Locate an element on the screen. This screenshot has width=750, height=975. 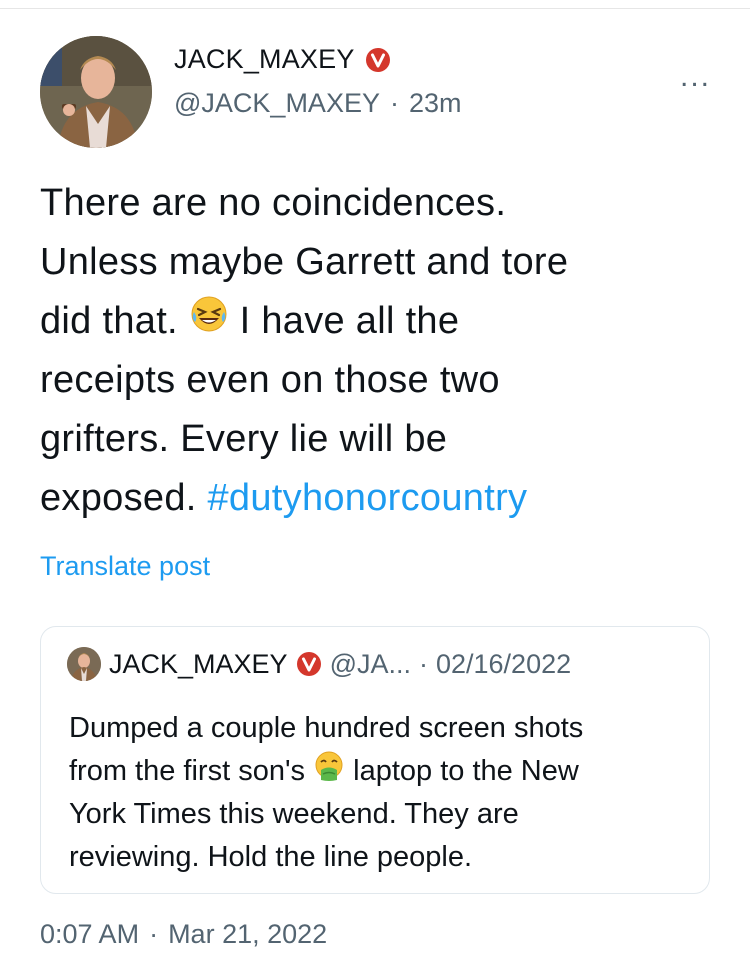
quoted-line-part: from the first son's is located at coordinates (191, 771).